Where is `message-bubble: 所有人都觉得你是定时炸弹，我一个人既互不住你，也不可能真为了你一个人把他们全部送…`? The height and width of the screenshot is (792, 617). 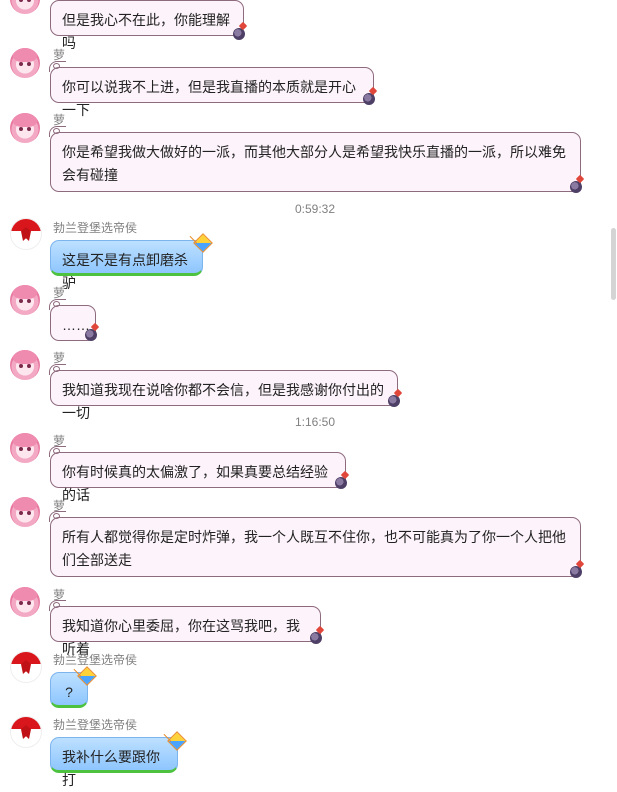 message-bubble: 所有人都觉得你是定时炸弹，我一个人既互不住你，也不可能真为了你一个人把他们全部送… is located at coordinates (315, 544).